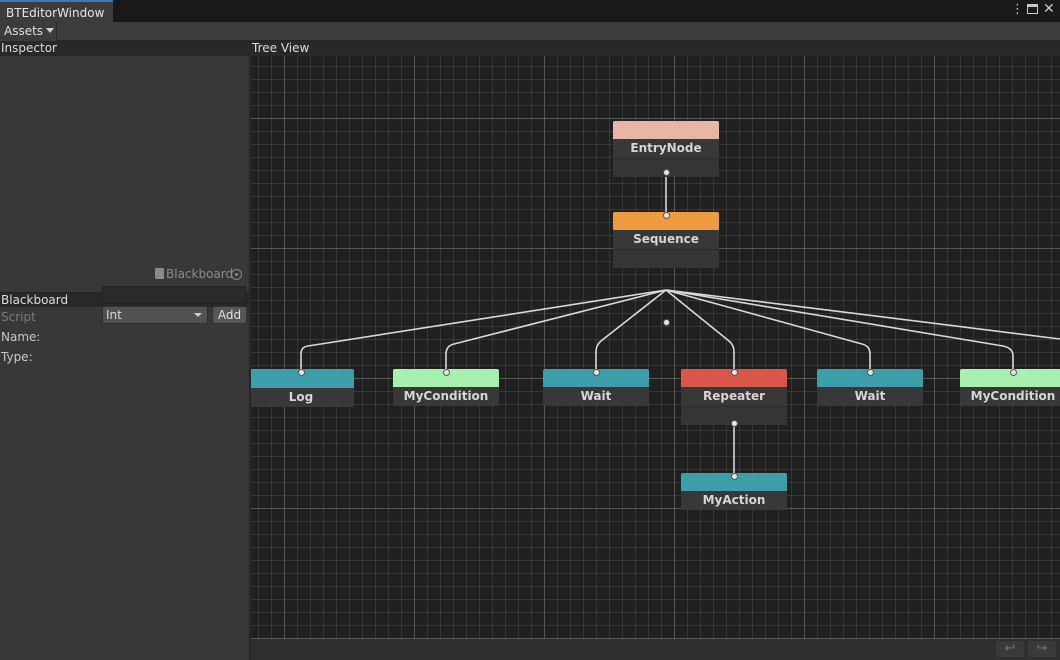 This screenshot has height=660, width=1060. Describe the element at coordinates (1017, 10) in the screenshot. I see `kebab-menu-icon: ⋮` at that location.